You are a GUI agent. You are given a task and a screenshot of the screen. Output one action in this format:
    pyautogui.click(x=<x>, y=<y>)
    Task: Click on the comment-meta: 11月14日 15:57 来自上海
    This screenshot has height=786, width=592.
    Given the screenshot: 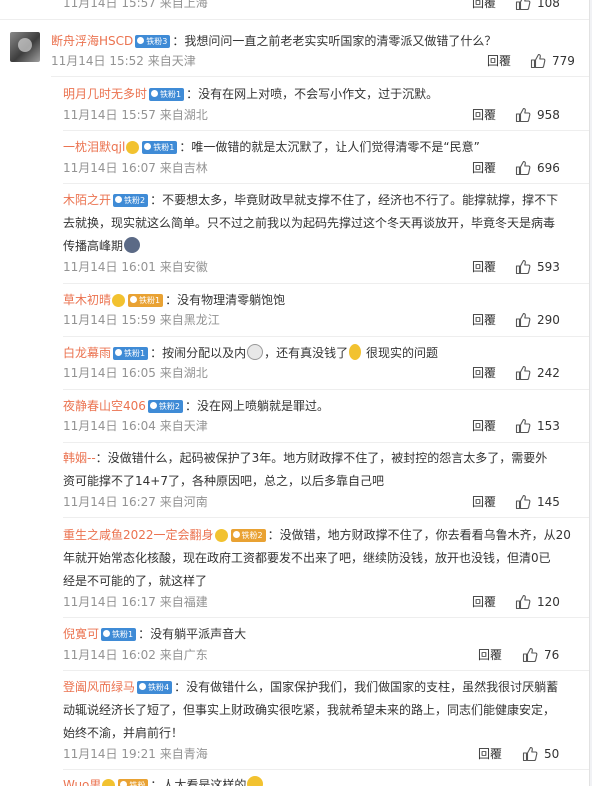 What is the action you would take?
    pyautogui.click(x=135, y=5)
    